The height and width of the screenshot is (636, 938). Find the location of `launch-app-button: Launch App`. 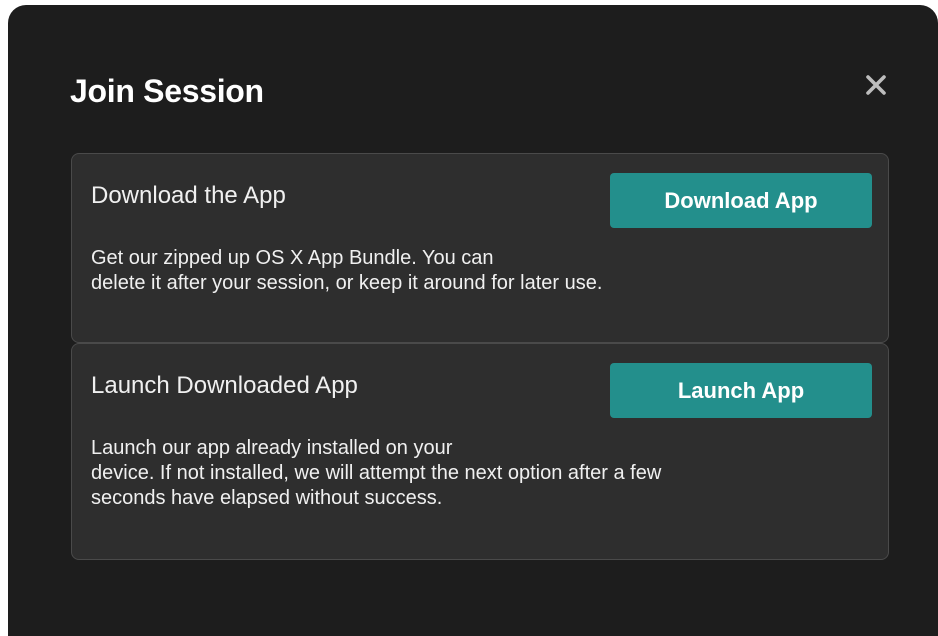

launch-app-button: Launch App is located at coordinates (741, 390).